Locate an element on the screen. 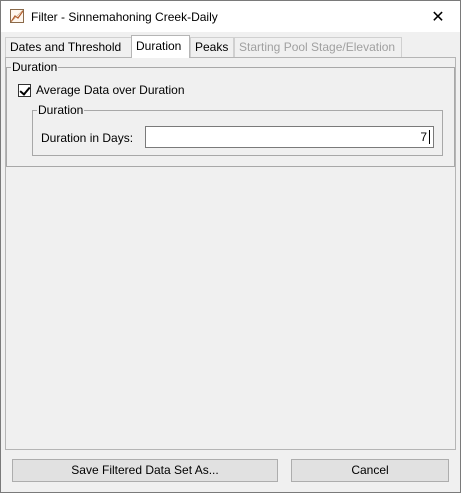  duration-in-days-value: 7 is located at coordinates (423, 137).